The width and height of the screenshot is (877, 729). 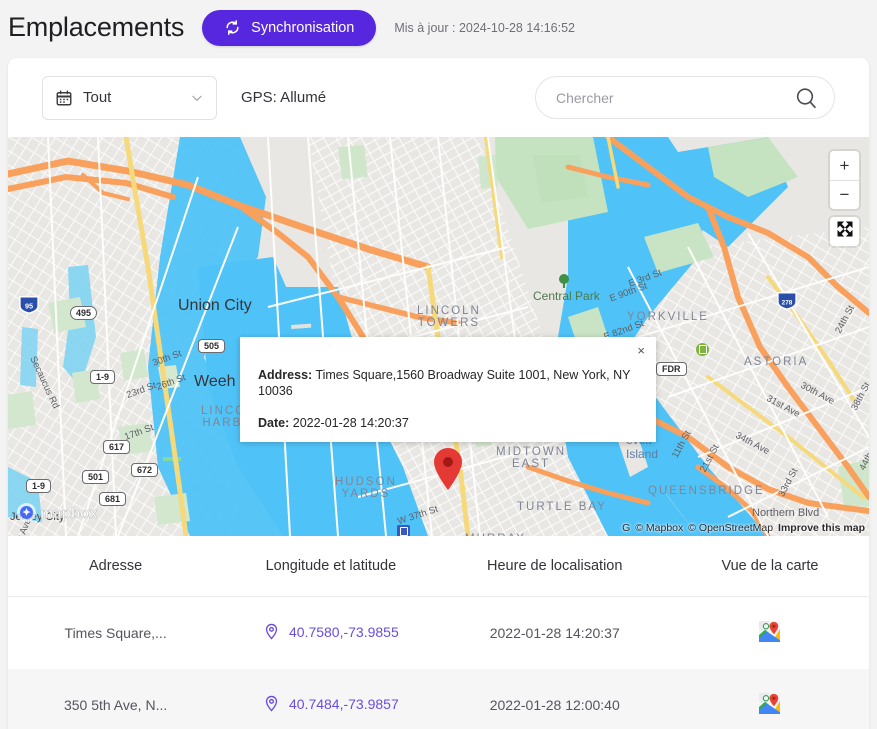 What do you see at coordinates (116, 566) in the screenshot?
I see `column-header-address: Adresse` at bounding box center [116, 566].